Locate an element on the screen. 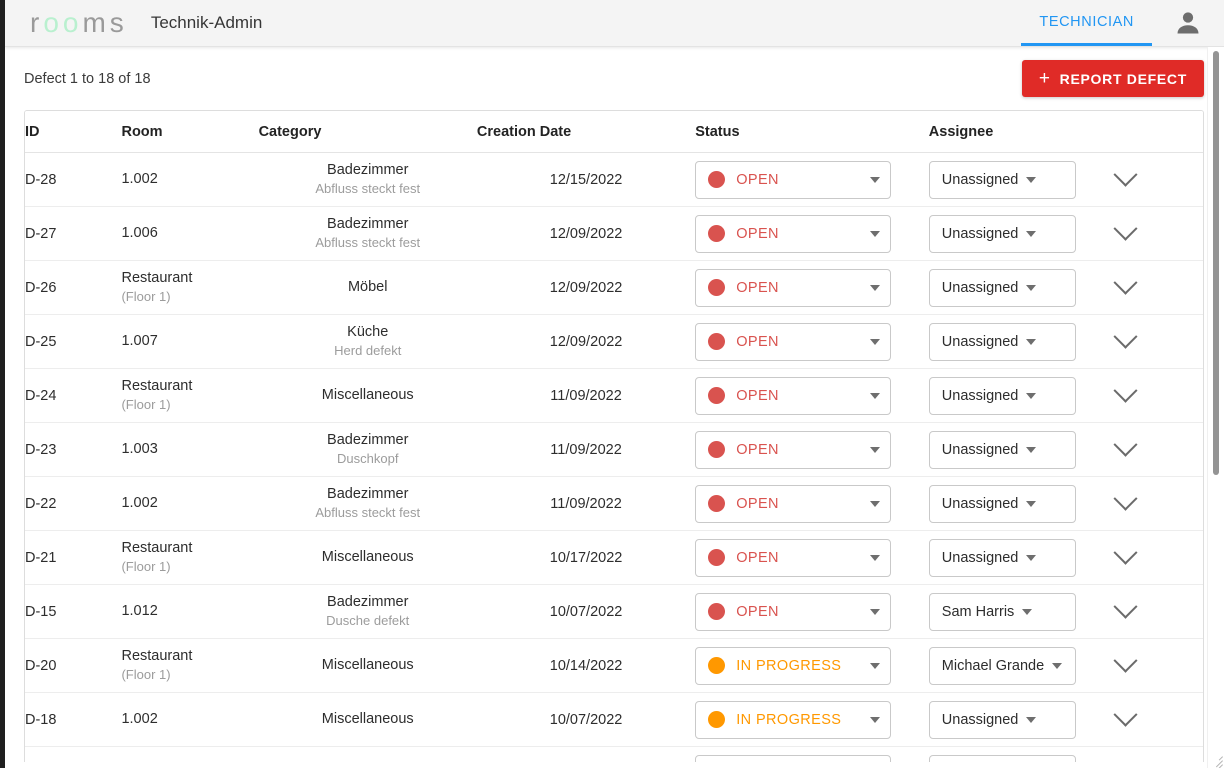 The image size is (1224, 768). cell-room: 1.012 is located at coordinates (190, 611).